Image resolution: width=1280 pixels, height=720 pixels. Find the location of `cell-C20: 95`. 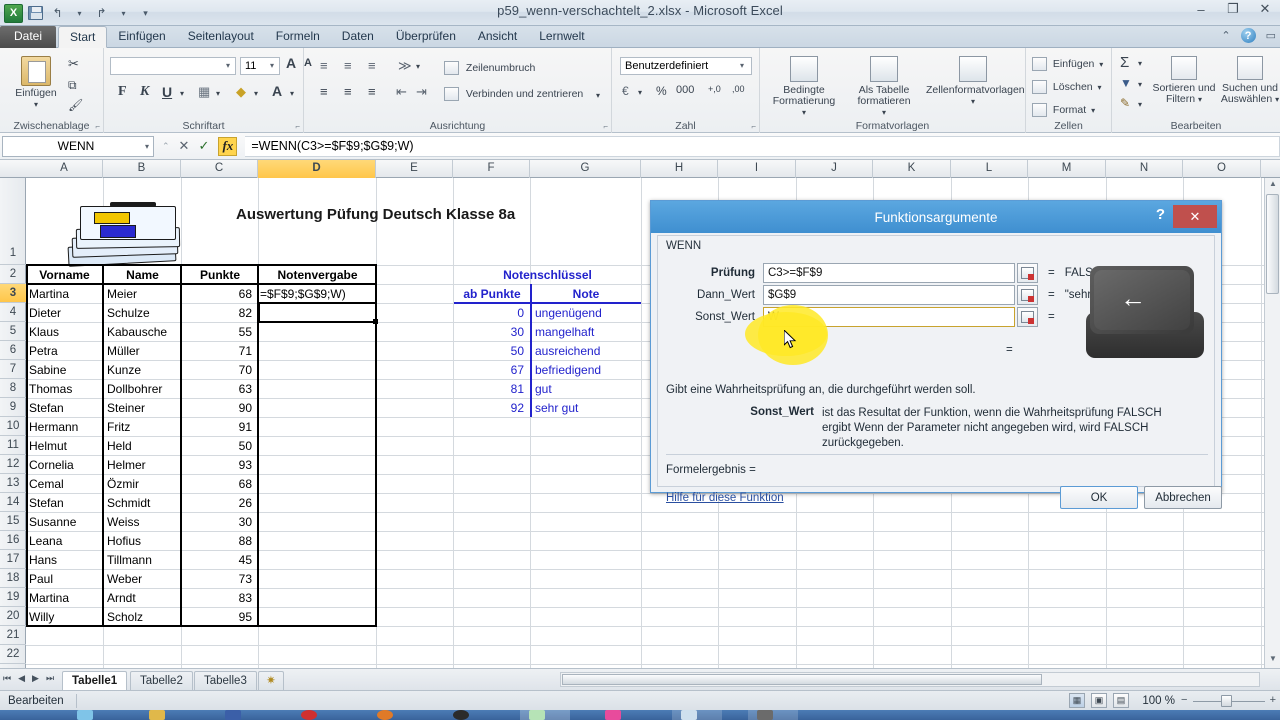

cell-C20: 95 is located at coordinates (218, 616).